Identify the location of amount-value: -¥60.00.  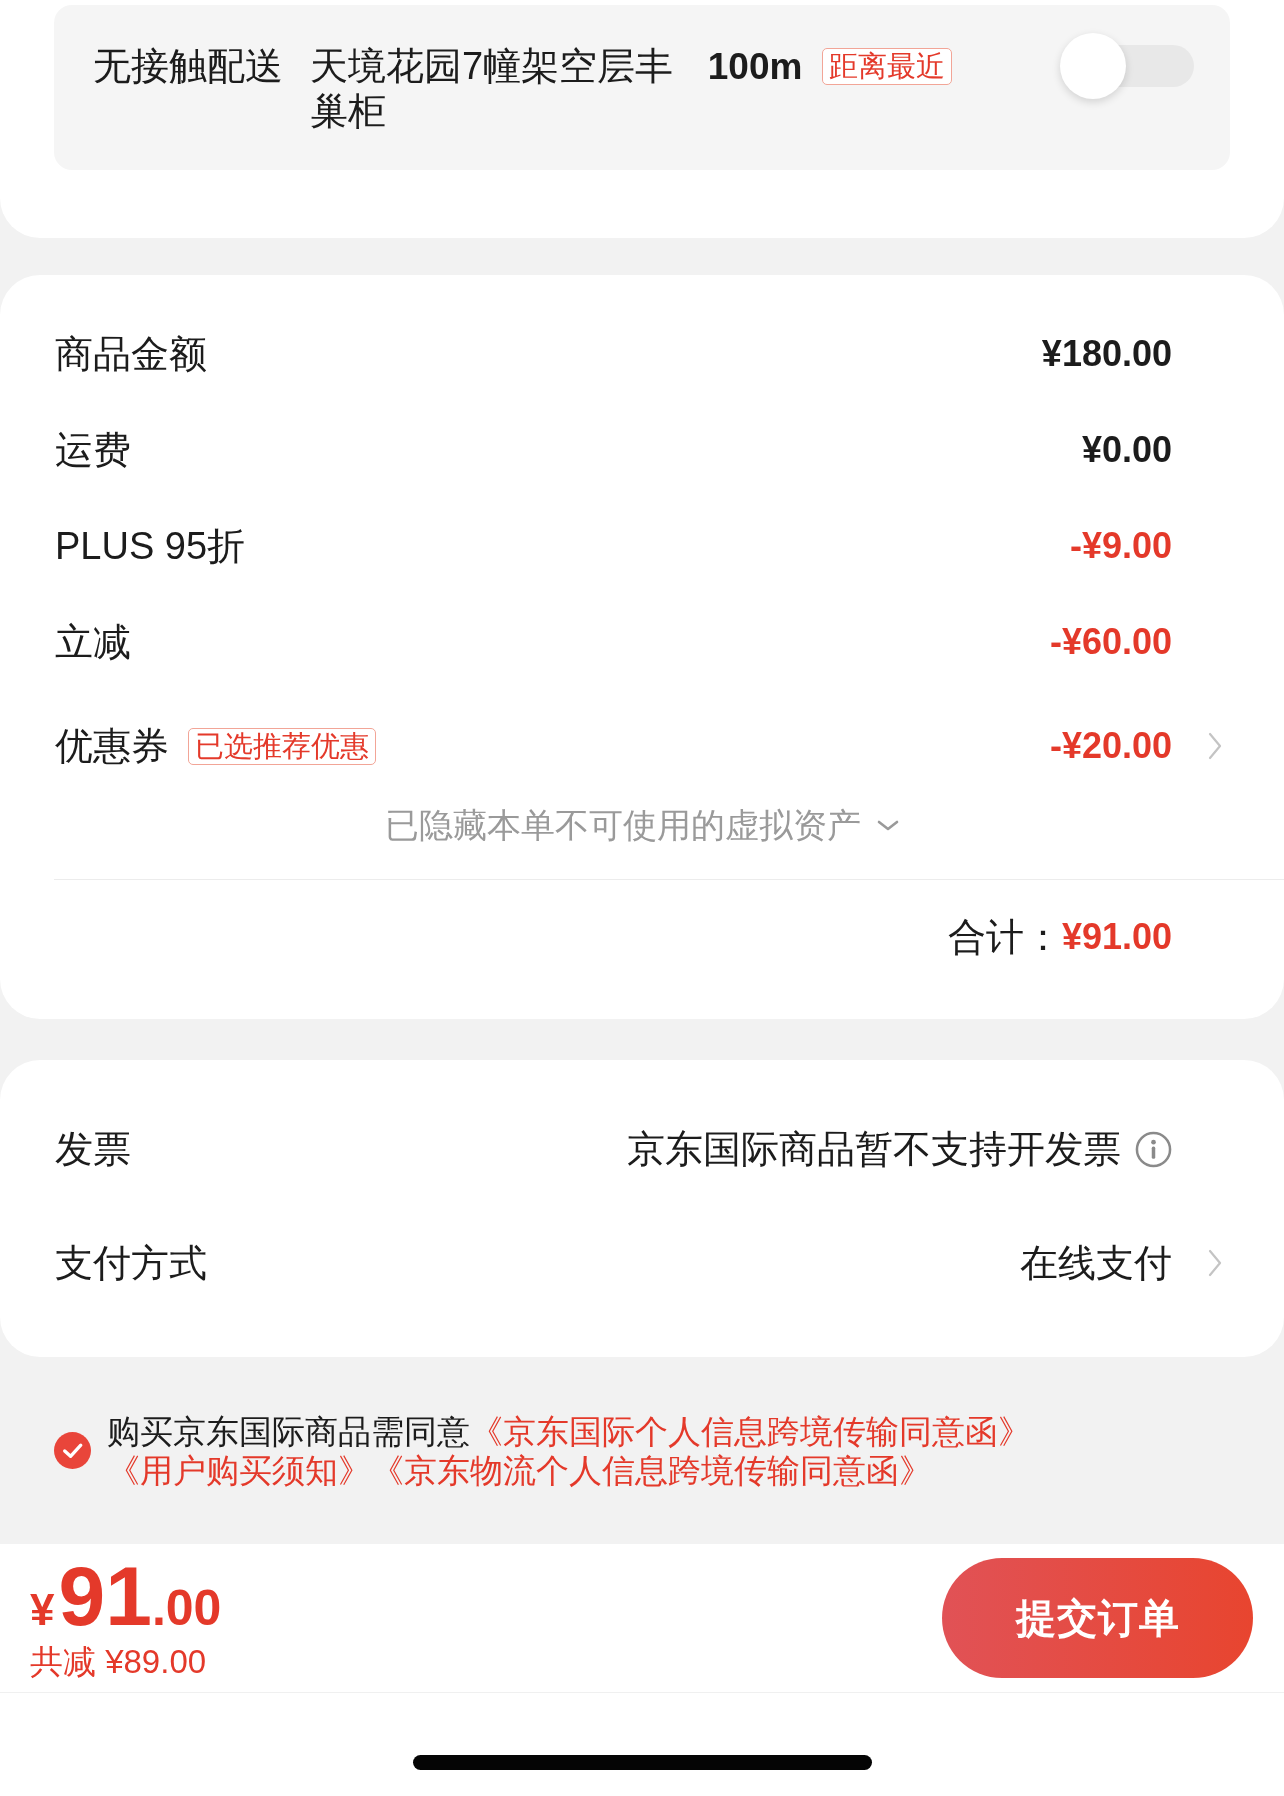
(1110, 642).